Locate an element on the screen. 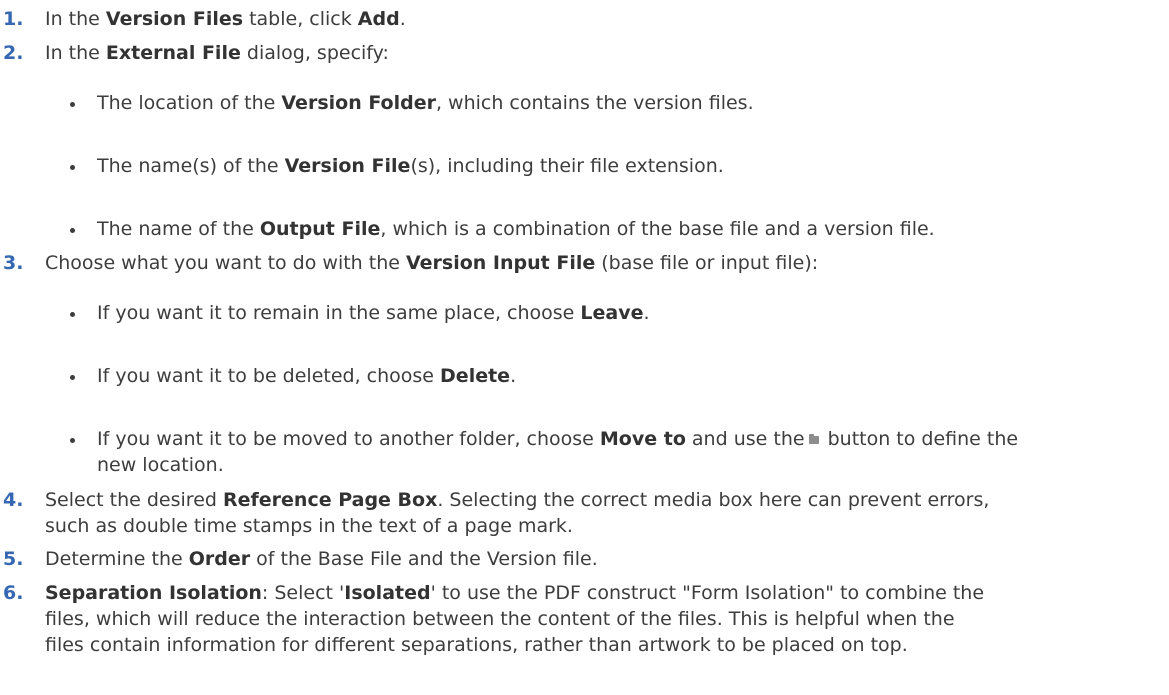 Image resolution: width=1169 pixels, height=695 pixels. step-number: 4. is located at coordinates (13, 500).